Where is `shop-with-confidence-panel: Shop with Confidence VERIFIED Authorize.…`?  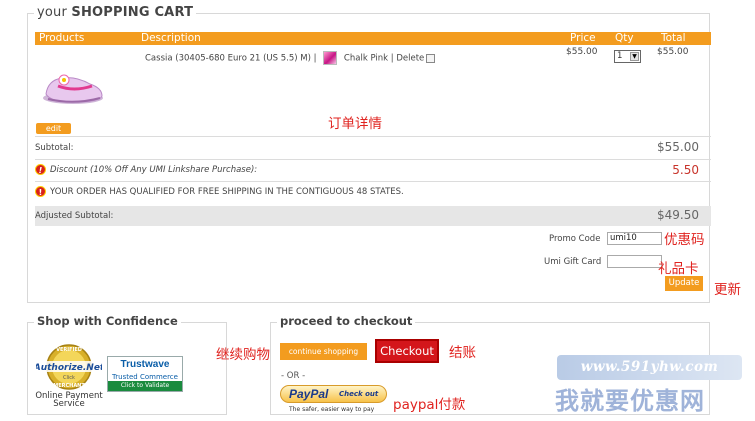 shop-with-confidence-panel: Shop with Confidence VERIFIED Authorize.… is located at coordinates (127, 364).